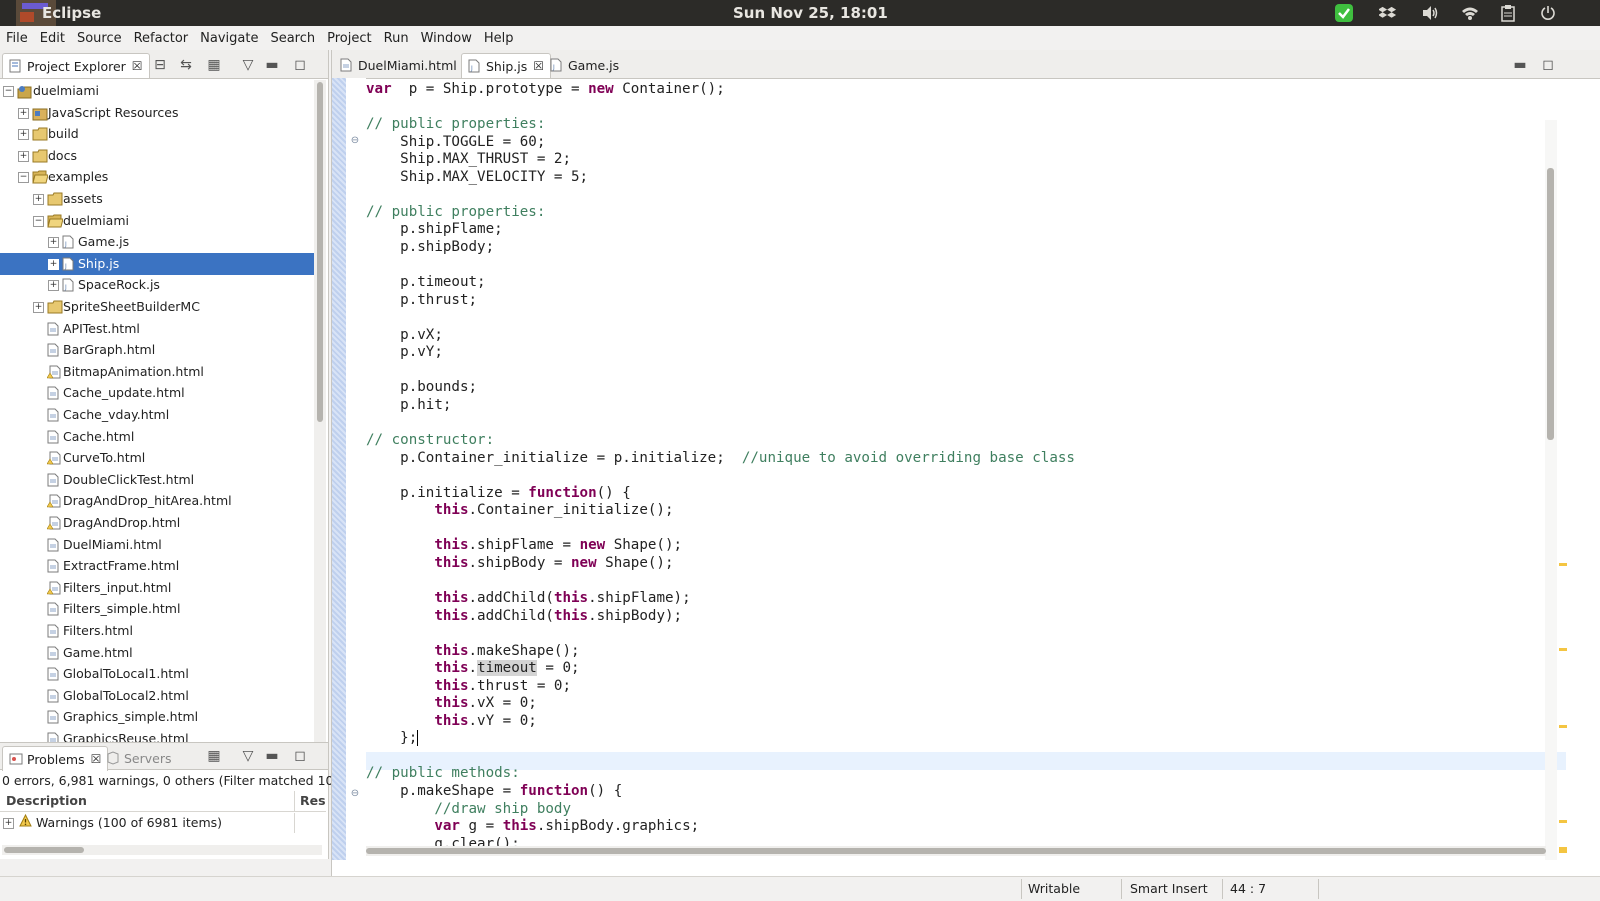 The width and height of the screenshot is (1600, 901). Describe the element at coordinates (157, 523) in the screenshot. I see `tree-item: DragAndDrop.html` at that location.